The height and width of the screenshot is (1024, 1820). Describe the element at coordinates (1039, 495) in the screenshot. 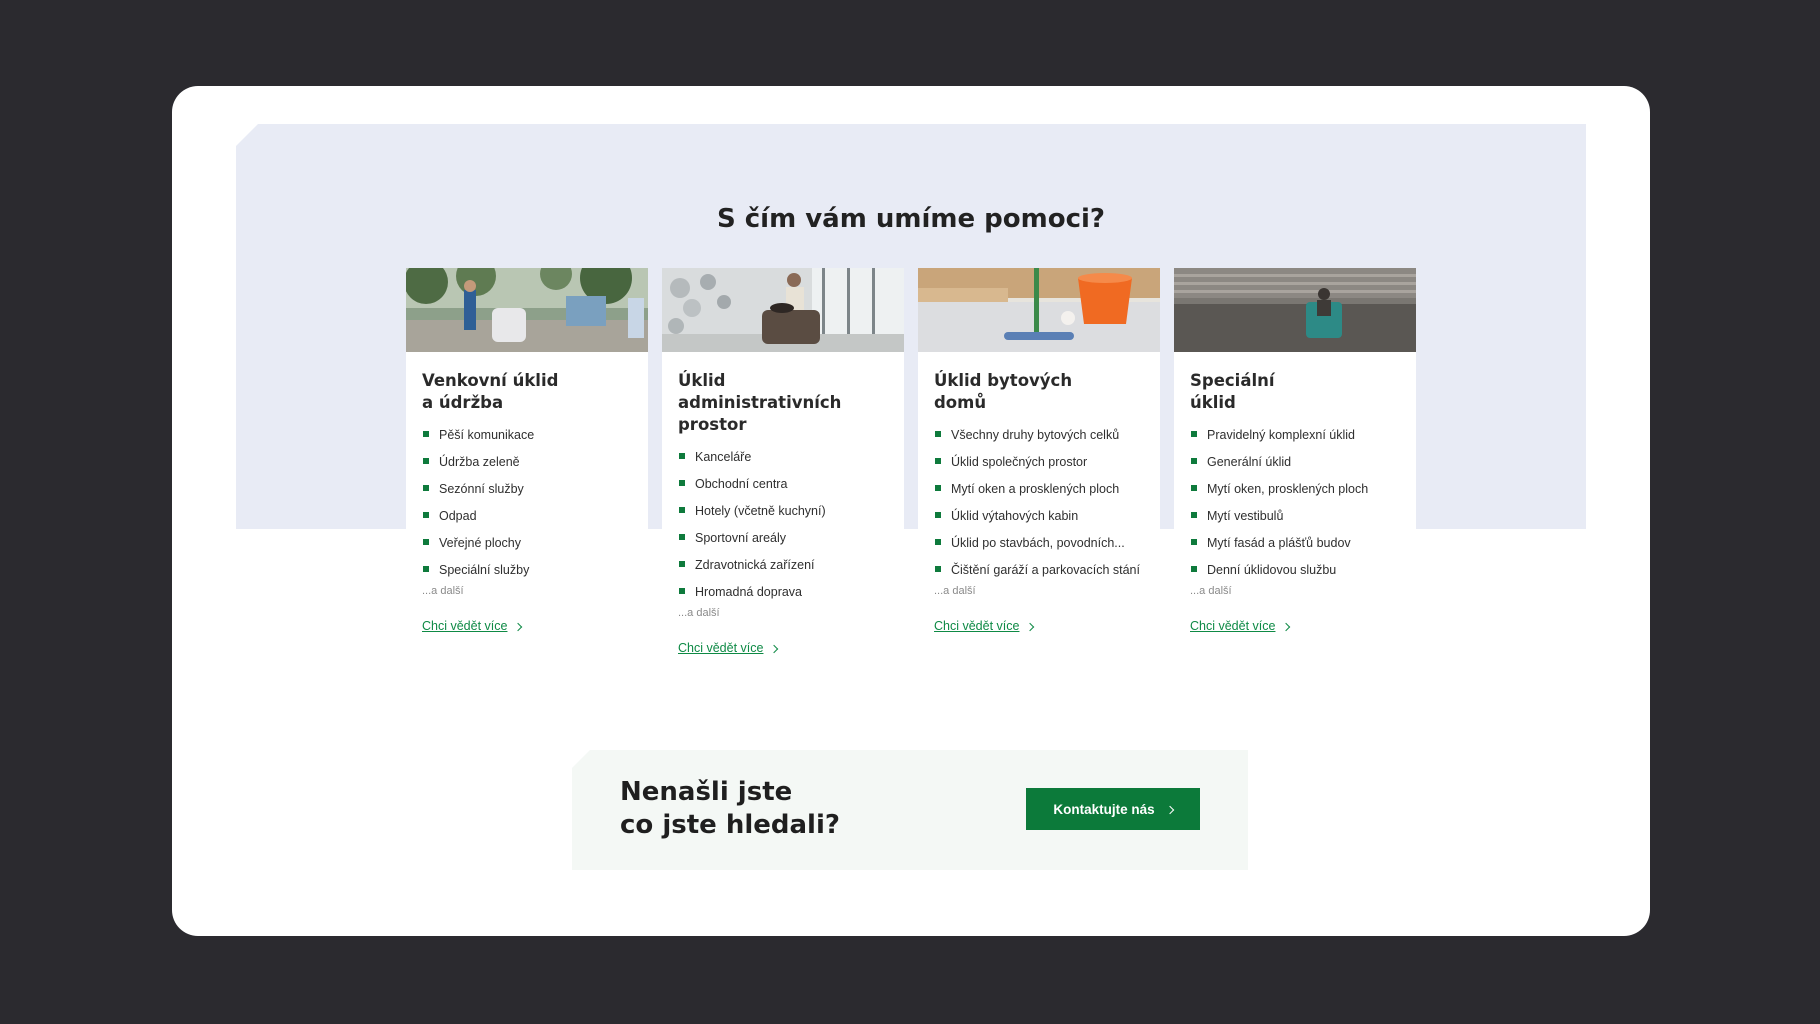

I see `list-item: Mytí oken a prosklených ploch` at that location.